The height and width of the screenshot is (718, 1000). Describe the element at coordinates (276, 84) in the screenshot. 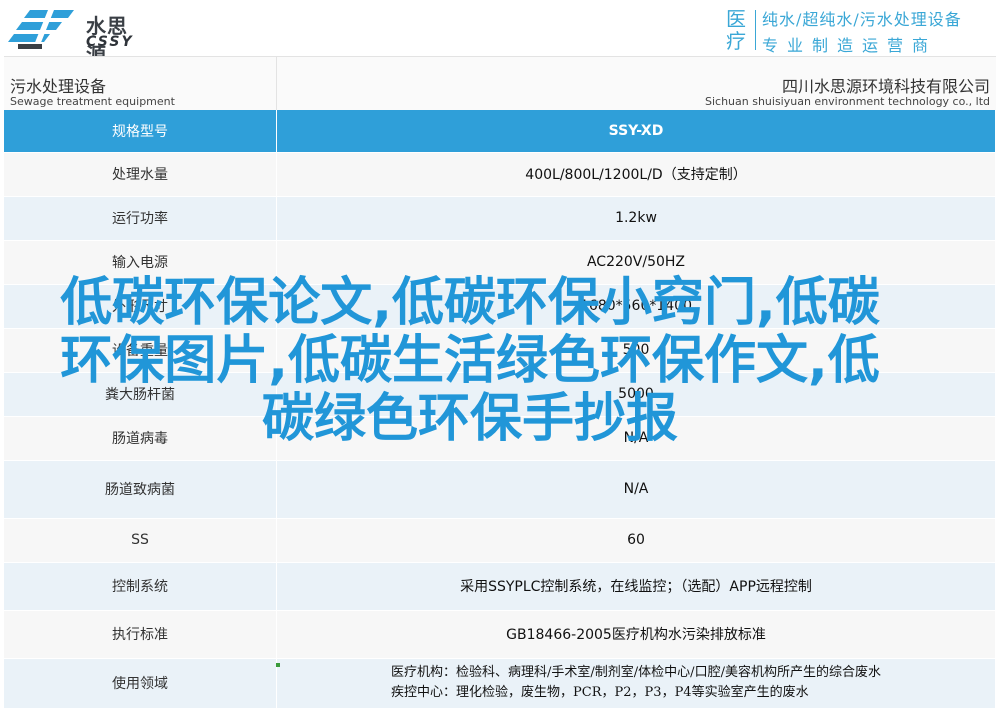

I see `subheader-divider` at that location.